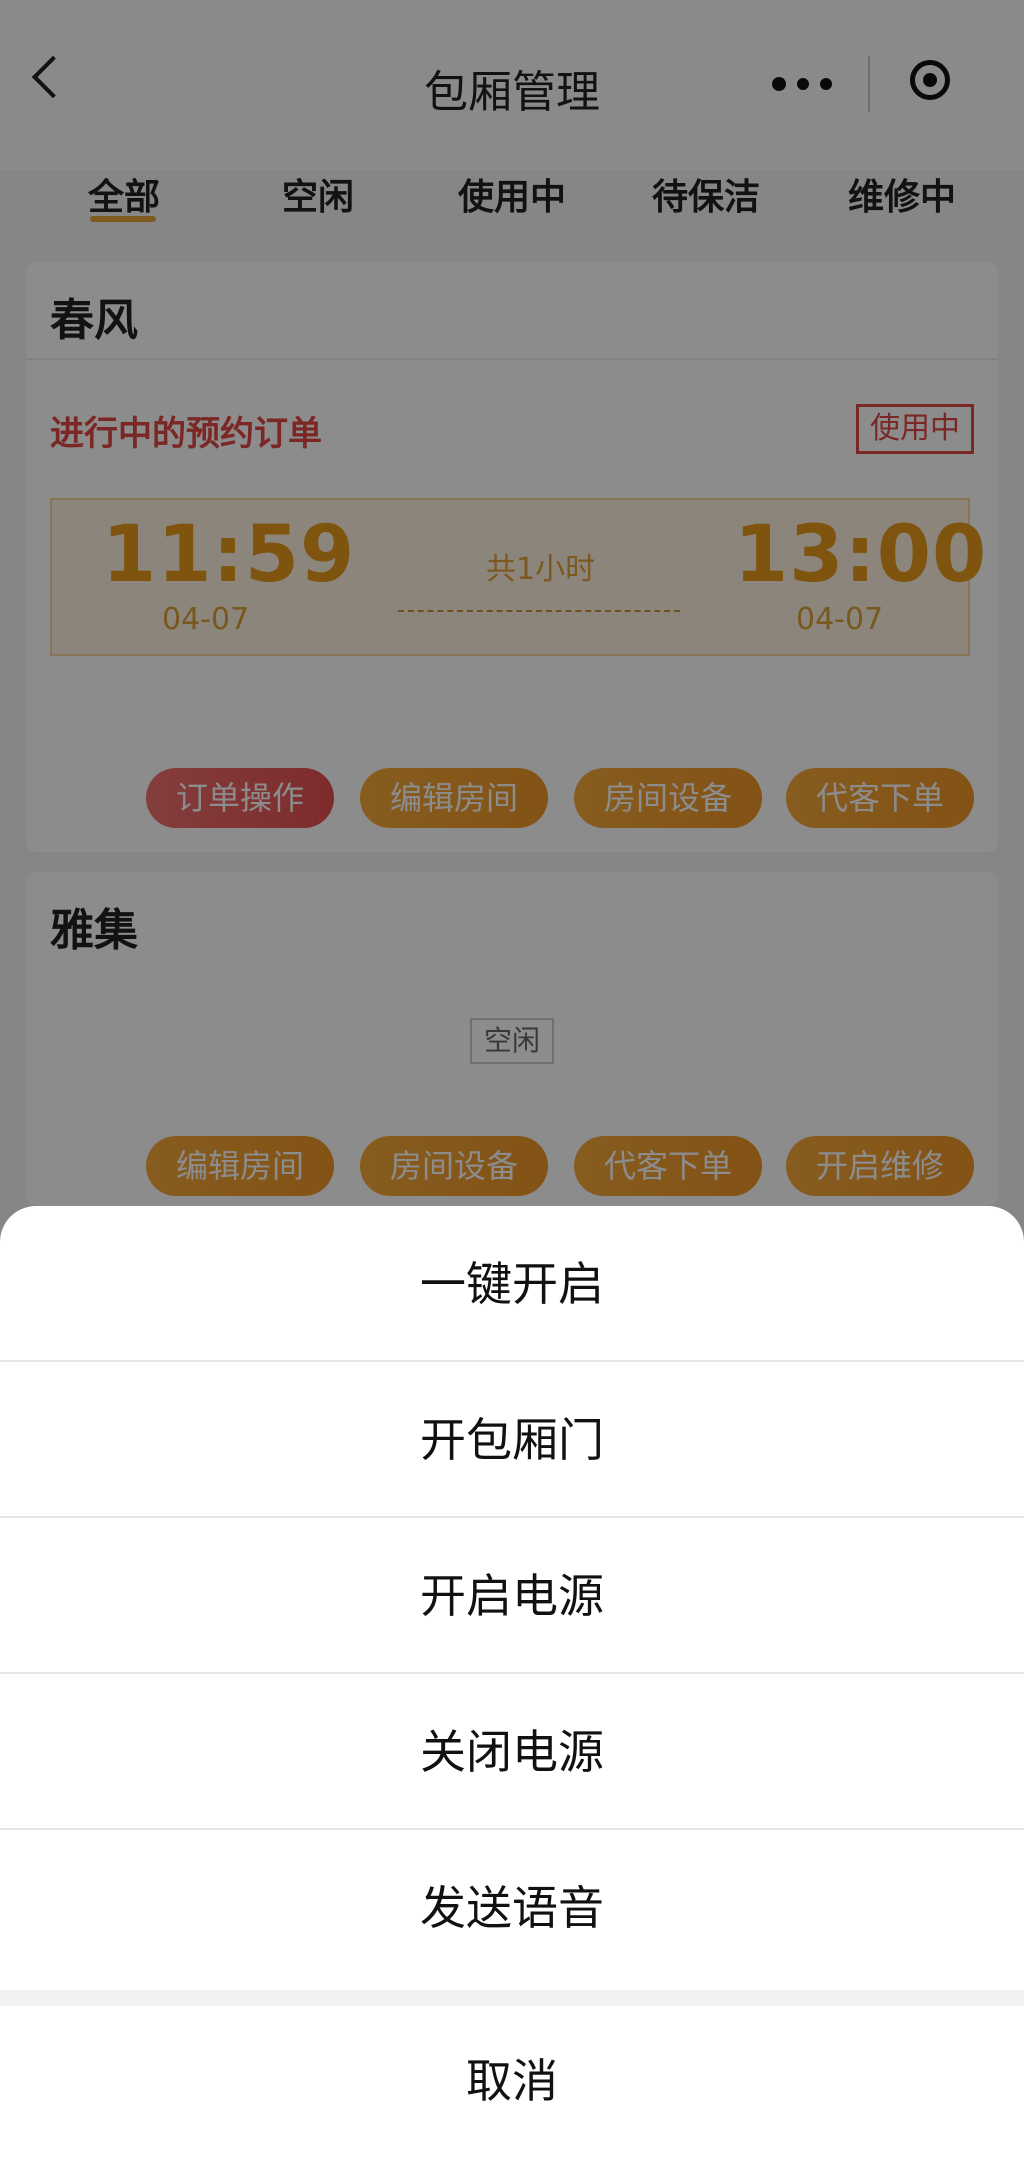 Image resolution: width=1024 pixels, height=2170 pixels. I want to click on action-power-on: 开启电源, so click(512, 1596).